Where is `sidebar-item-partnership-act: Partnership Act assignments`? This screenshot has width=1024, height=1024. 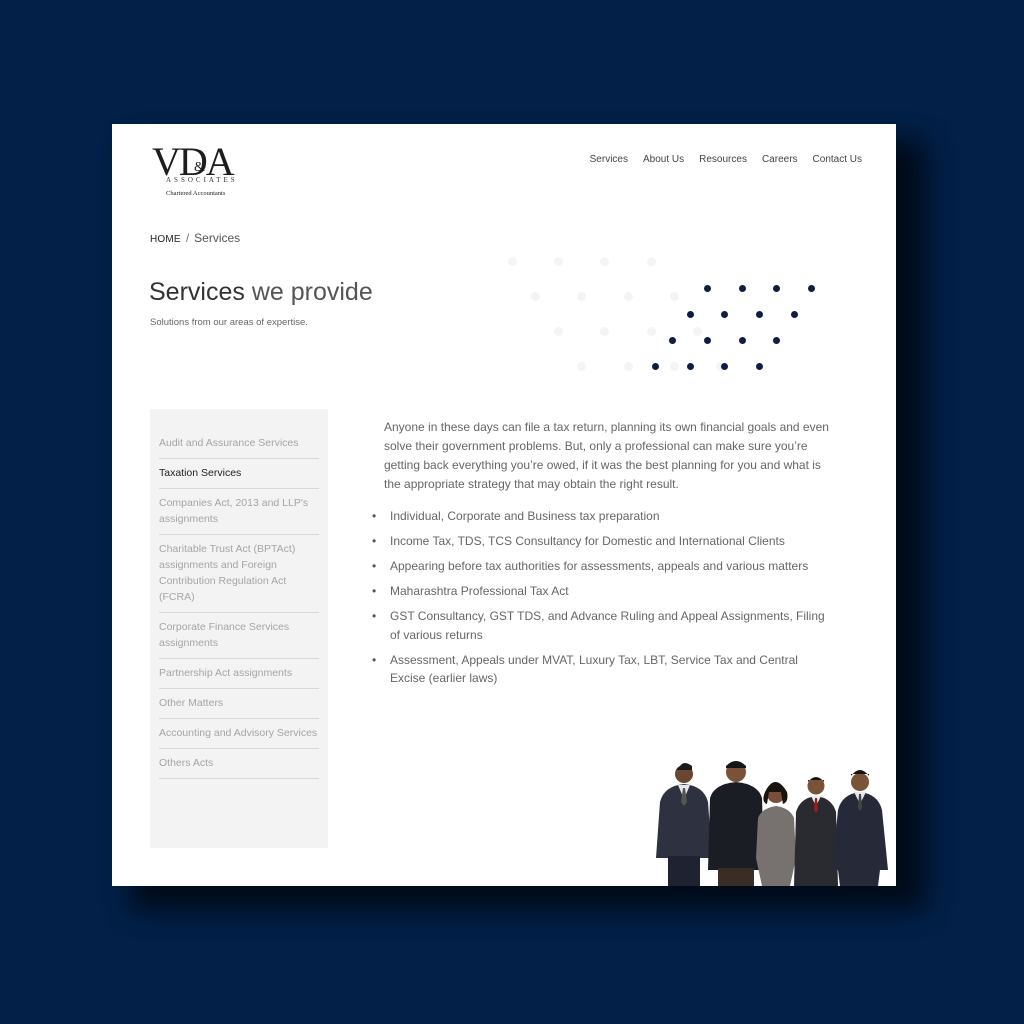 sidebar-item-partnership-act: Partnership Act assignments is located at coordinates (239, 674).